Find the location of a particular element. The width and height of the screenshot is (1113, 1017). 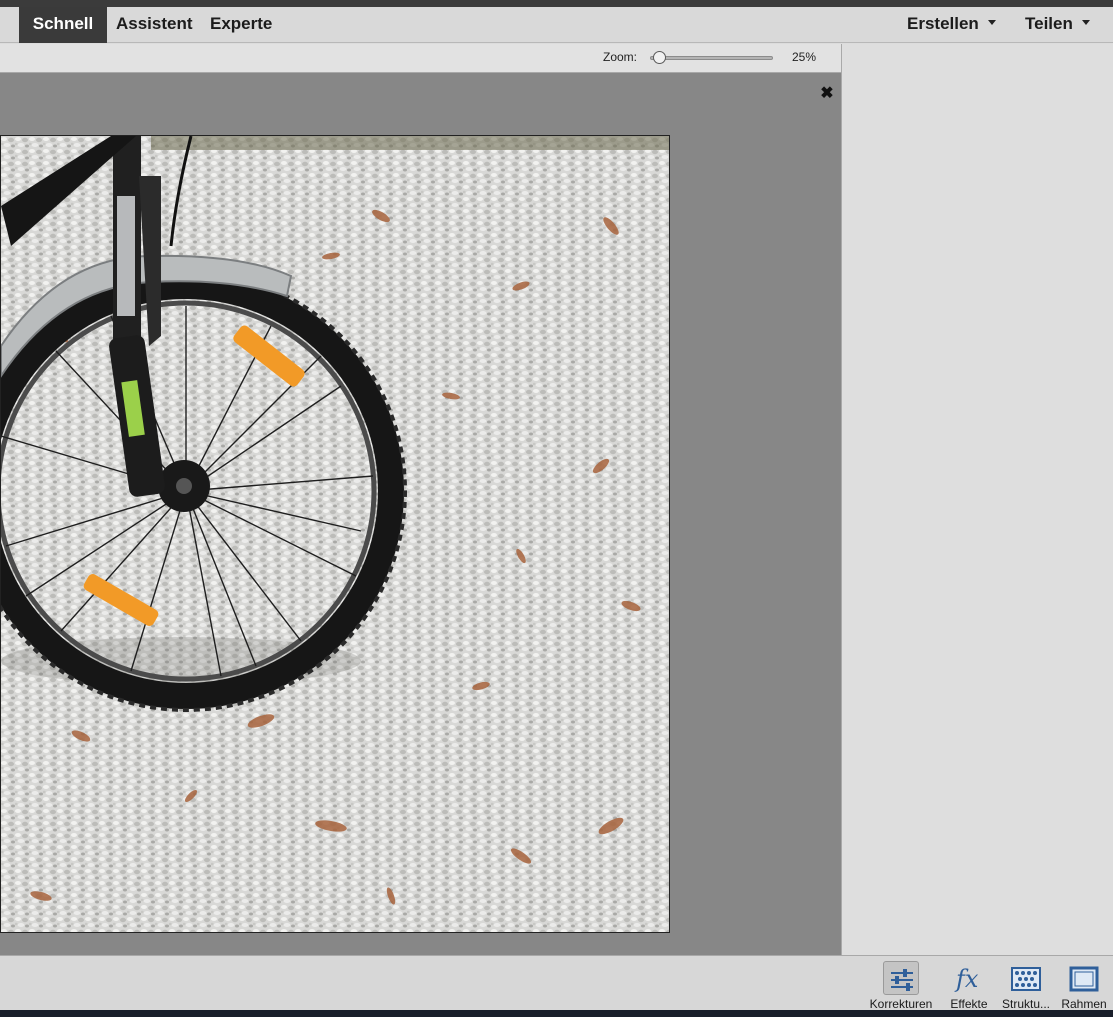

create-menu-label: Erstellen is located at coordinates (943, 23).